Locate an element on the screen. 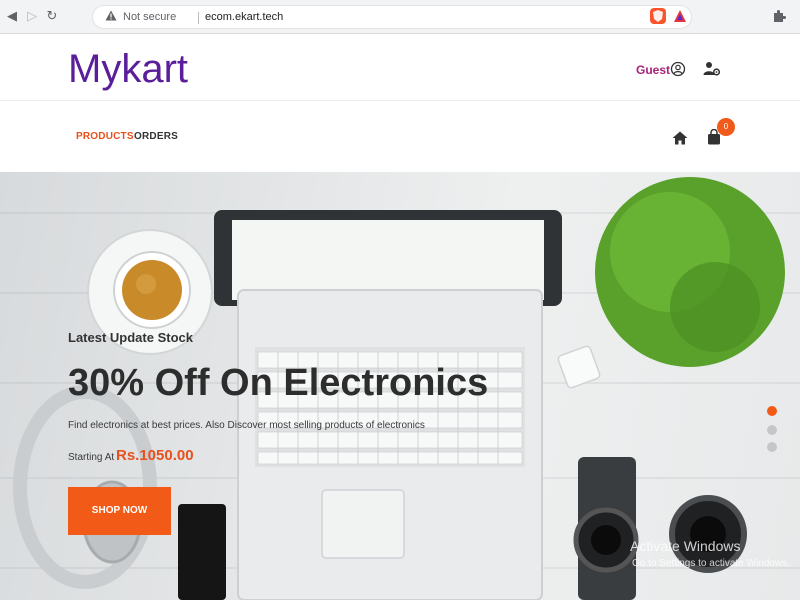 This screenshot has width=800, height=600. starting-at-label: Starting At is located at coordinates (91, 457).